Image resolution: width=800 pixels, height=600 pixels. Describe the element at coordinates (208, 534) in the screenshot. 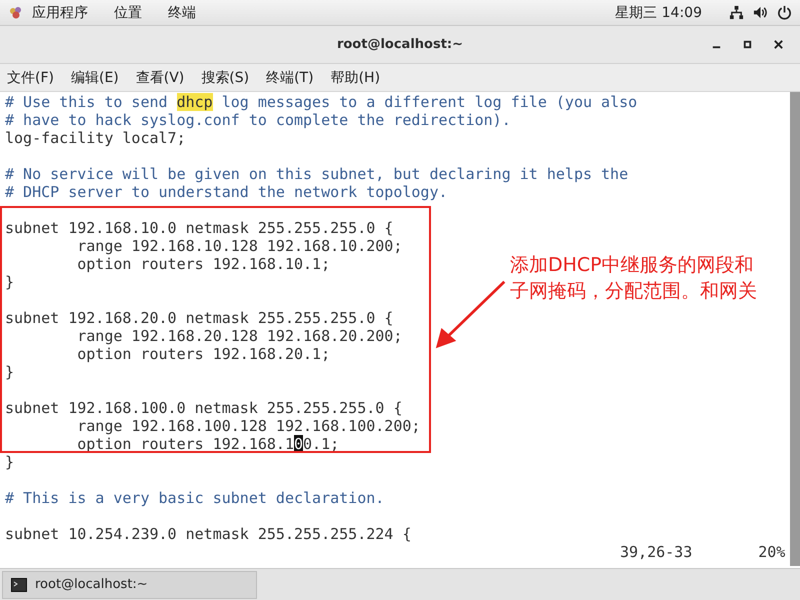

I see `code-line: subnet 10.254.239.0 netmask 255.255.255.224 {` at that location.